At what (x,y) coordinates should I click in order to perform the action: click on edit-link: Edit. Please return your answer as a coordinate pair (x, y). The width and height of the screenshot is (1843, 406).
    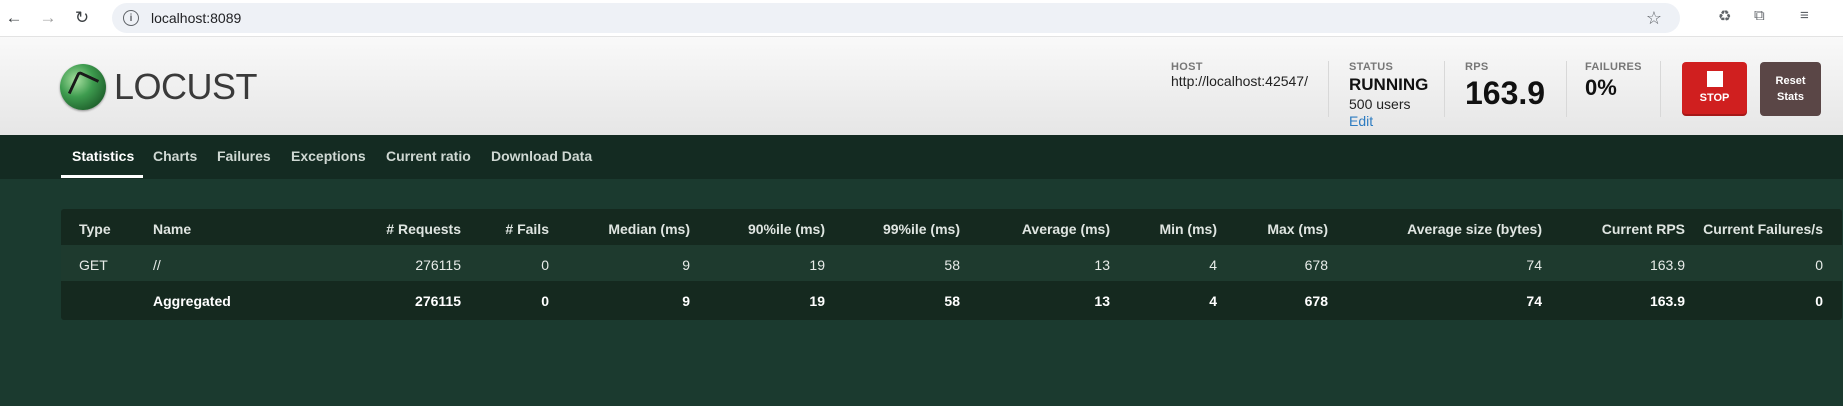
    Looking at the image, I should click on (1388, 121).